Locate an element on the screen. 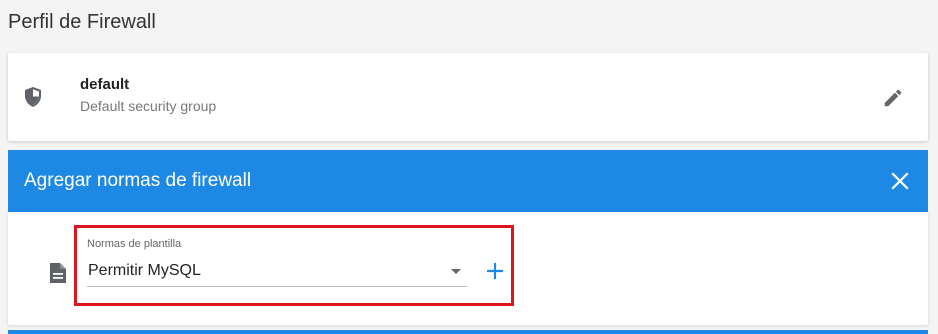 The image size is (938, 334). pencil-edit-icon is located at coordinates (893, 98).